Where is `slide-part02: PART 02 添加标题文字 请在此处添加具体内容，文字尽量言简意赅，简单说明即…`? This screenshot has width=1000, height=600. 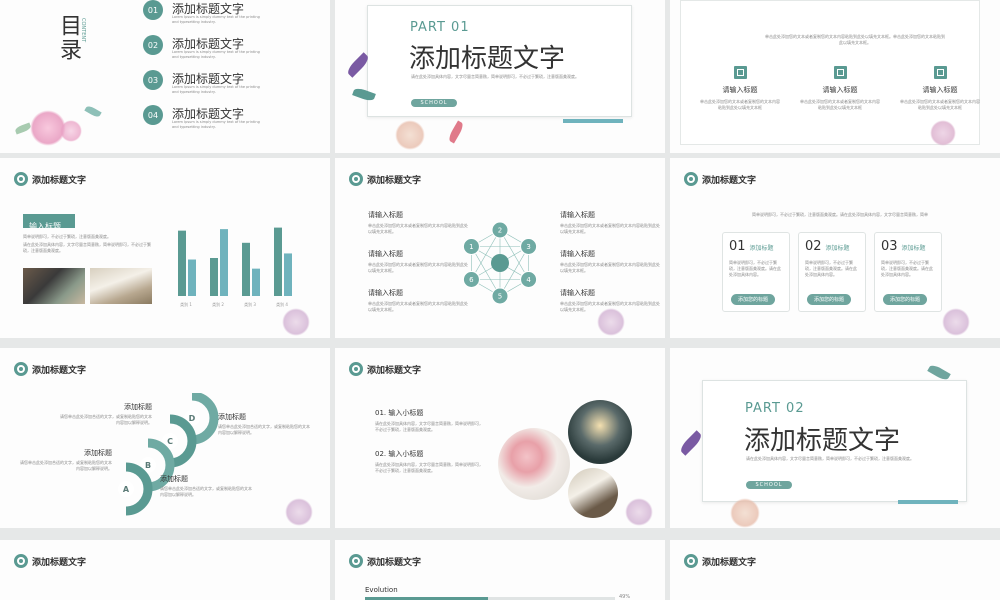
slide-part02: PART 02 添加标题文字 请在此处添加具体内容，文字尽量言简意赅，简单说明即… is located at coordinates (835, 438).